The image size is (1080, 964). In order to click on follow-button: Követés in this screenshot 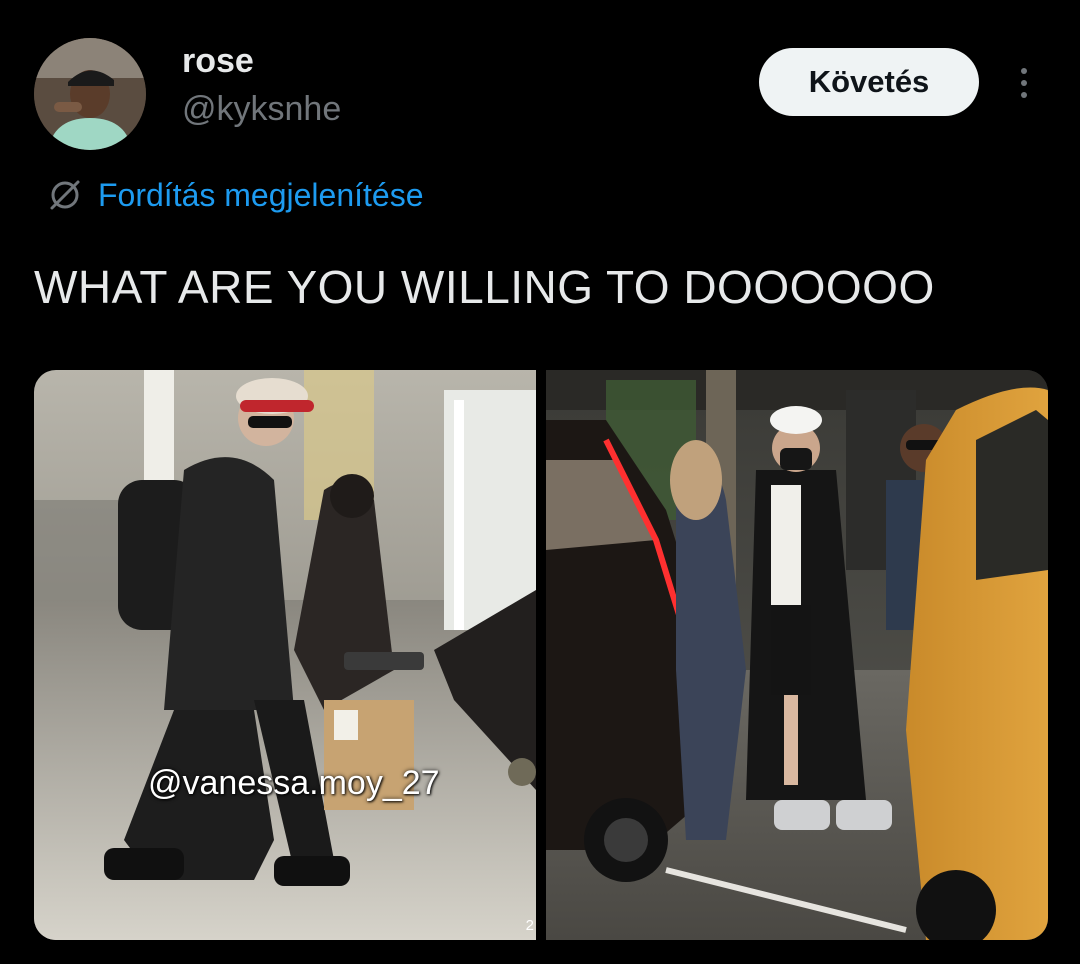, I will do `click(869, 82)`.